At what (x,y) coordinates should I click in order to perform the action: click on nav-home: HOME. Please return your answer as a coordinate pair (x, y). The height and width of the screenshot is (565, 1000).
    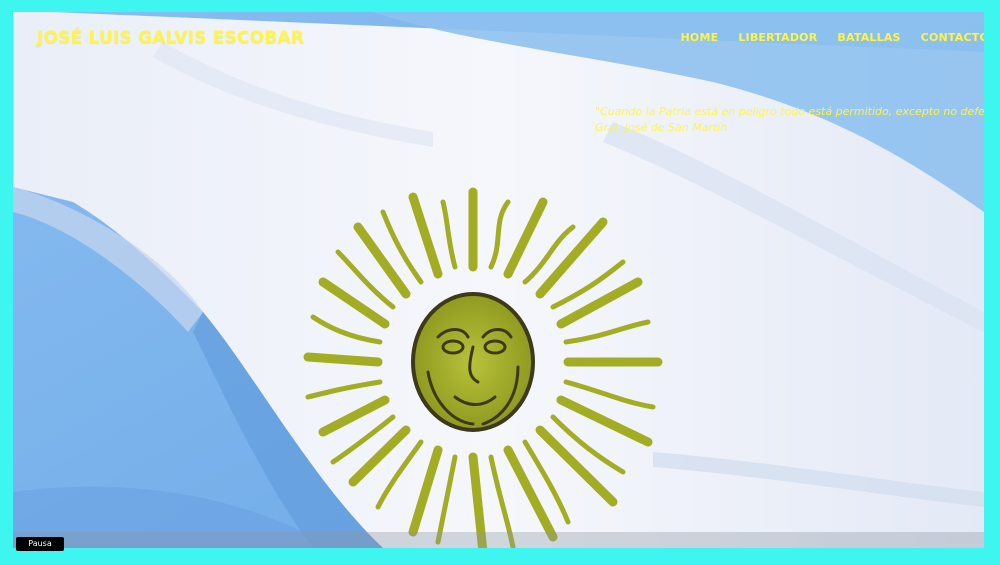
    Looking at the image, I should click on (699, 37).